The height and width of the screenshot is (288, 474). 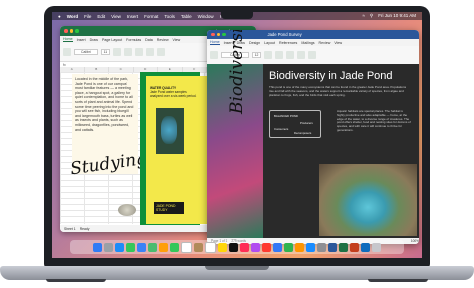 I want to click on pages-icon, so click(x=299, y=247).